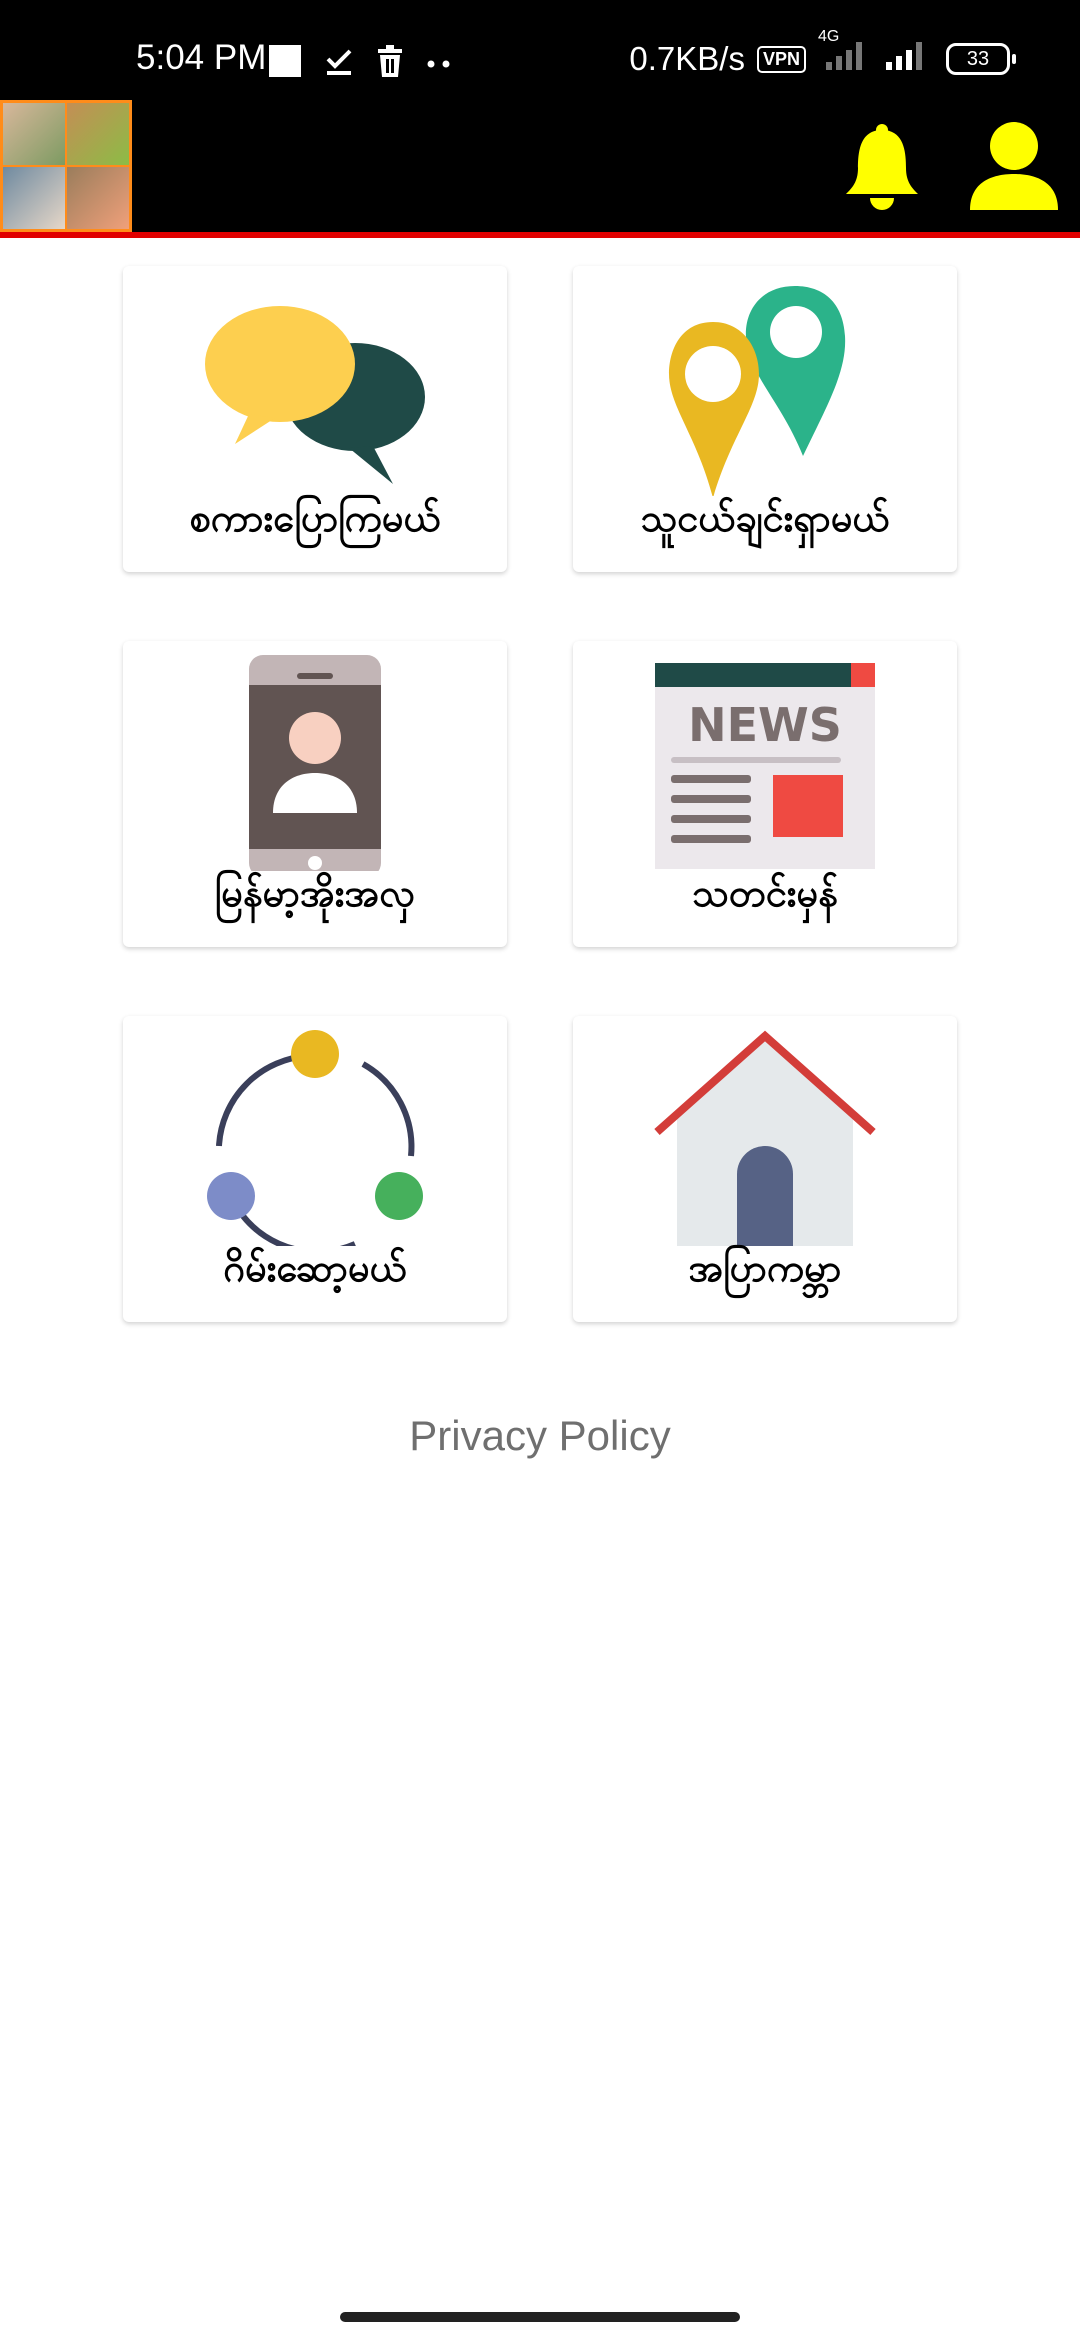 The width and height of the screenshot is (1080, 2340). I want to click on phone-contact-icon, so click(315, 763).